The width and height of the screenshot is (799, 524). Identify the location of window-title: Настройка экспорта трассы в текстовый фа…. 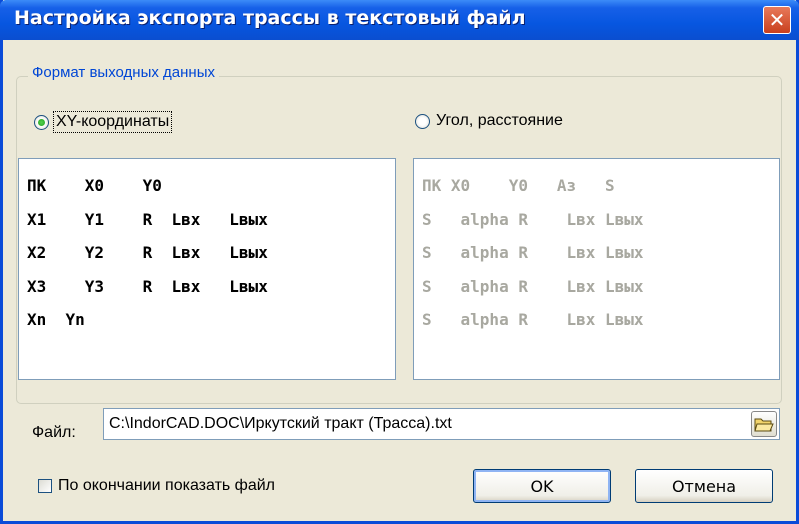
(270, 18).